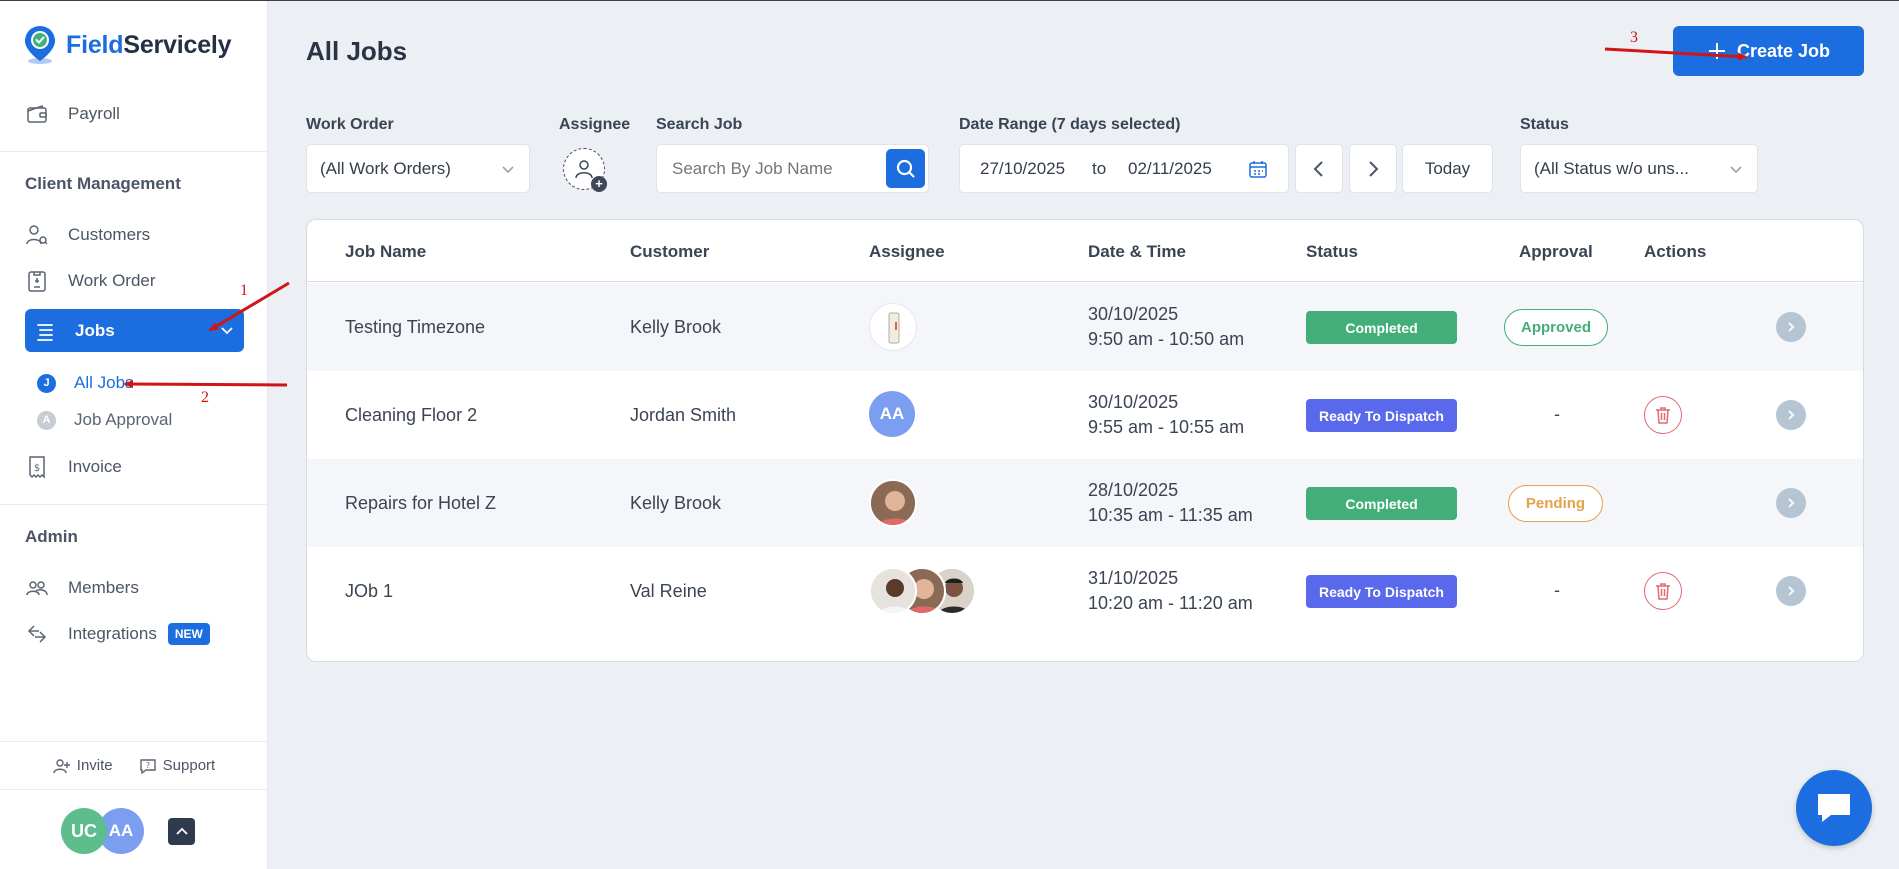  What do you see at coordinates (418, 168) in the screenshot?
I see `work-order-select: (All Work Orders)` at bounding box center [418, 168].